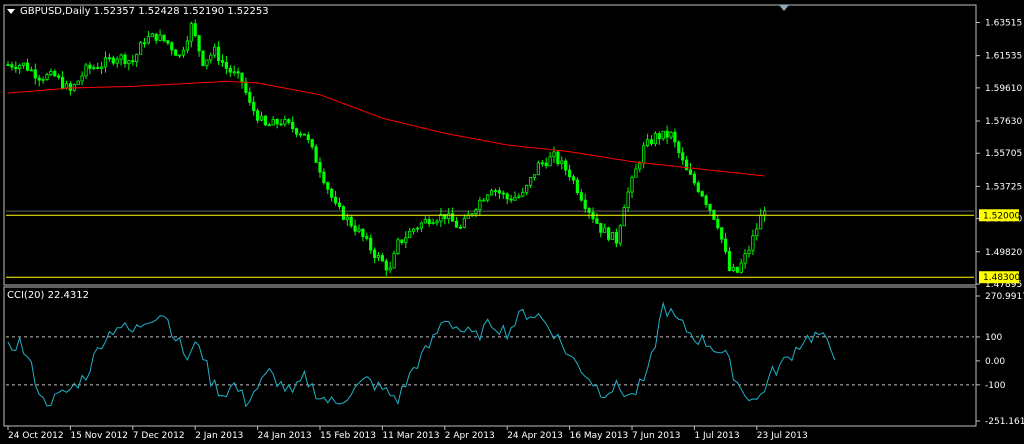 This screenshot has height=444, width=1024. Describe the element at coordinates (1003, 57) in the screenshot. I see `price-tick-label: 1.61535` at that location.